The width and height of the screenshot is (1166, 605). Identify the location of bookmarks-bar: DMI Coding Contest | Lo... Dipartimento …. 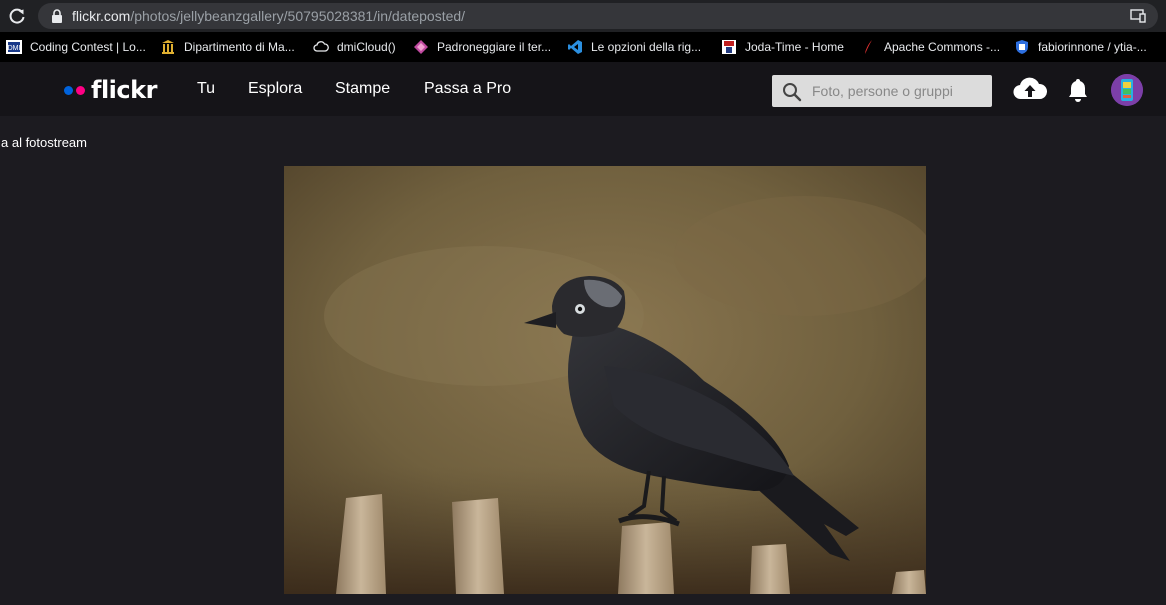
(583, 47).